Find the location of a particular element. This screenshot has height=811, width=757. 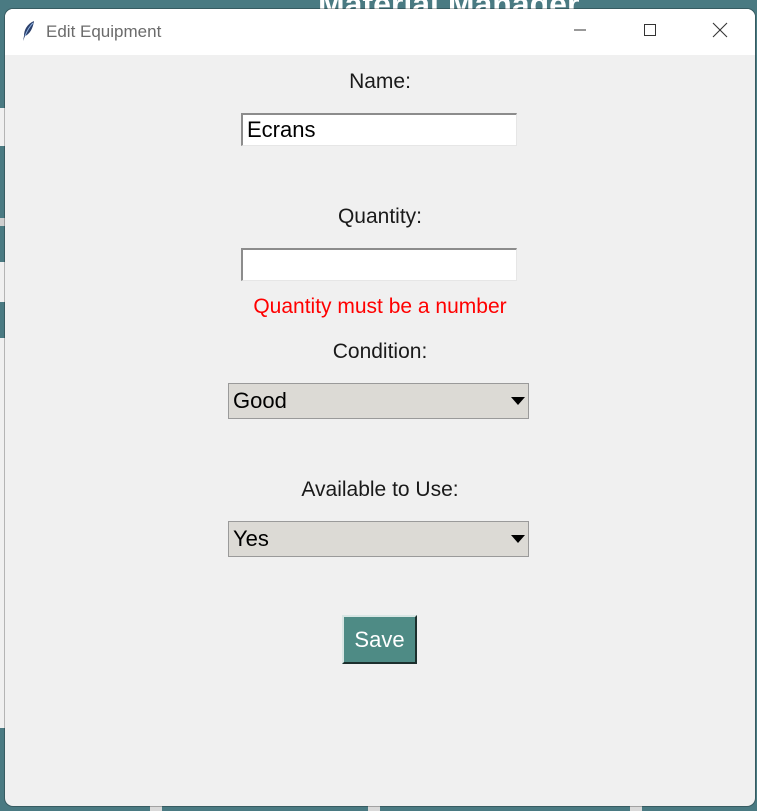

available-select: Yes is located at coordinates (378, 539).